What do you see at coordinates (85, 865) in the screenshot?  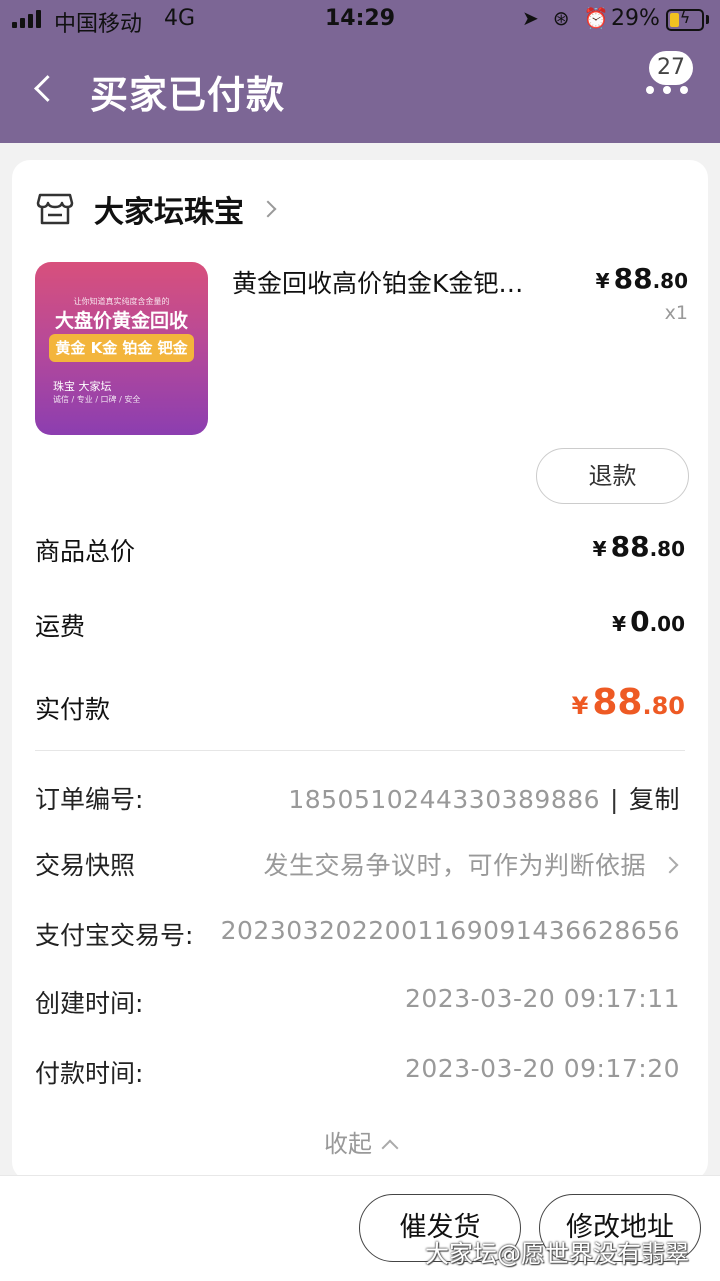 I see `snapshot-label: 交易快照` at bounding box center [85, 865].